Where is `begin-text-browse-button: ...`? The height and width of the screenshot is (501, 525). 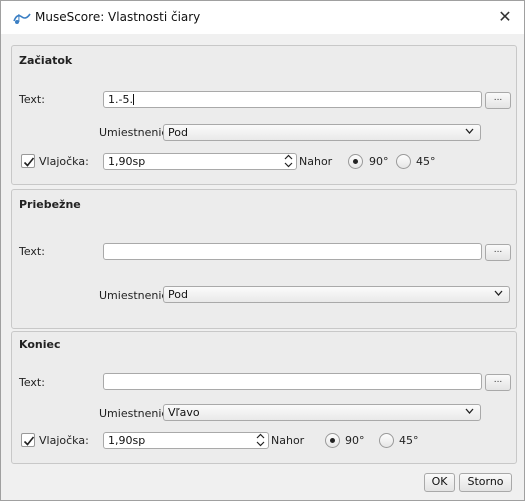
begin-text-browse-button: ... is located at coordinates (498, 100).